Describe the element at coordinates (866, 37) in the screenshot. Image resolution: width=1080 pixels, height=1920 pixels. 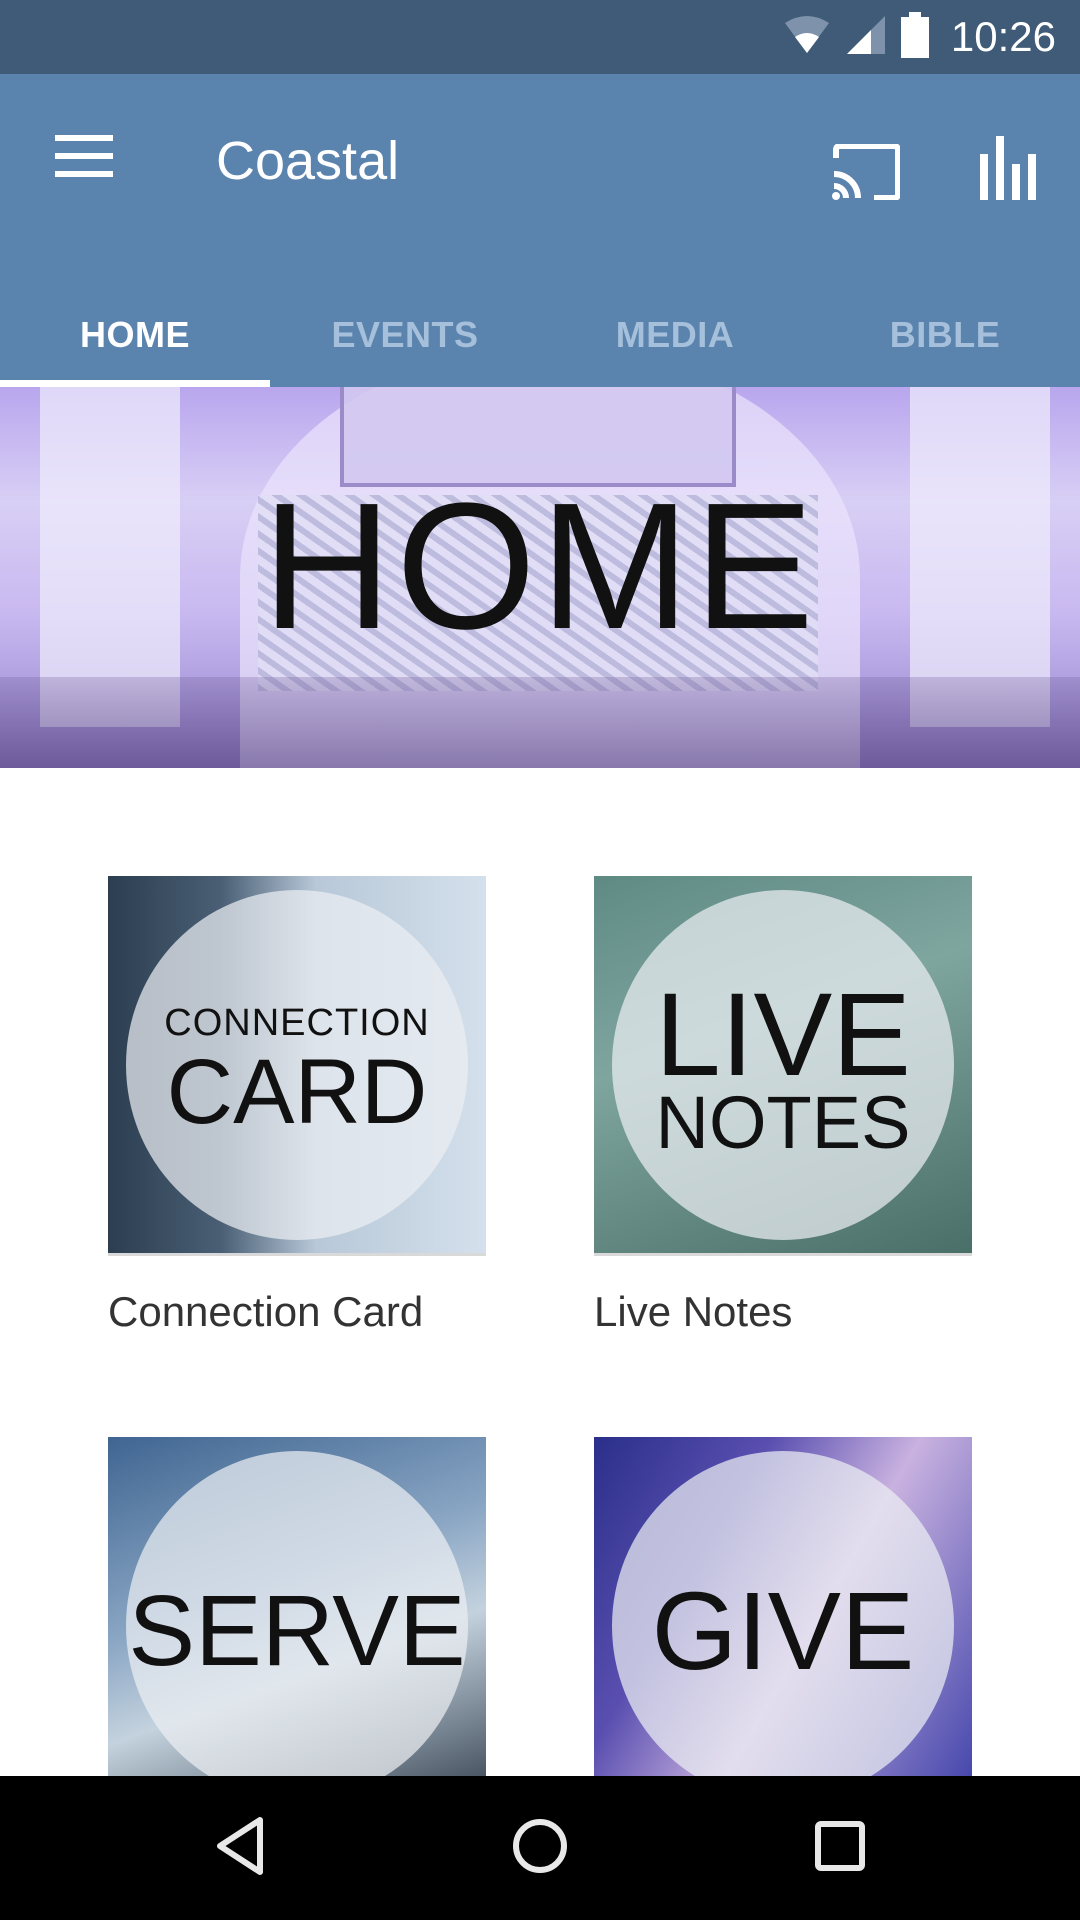
I see `cell-signal-icon` at that location.